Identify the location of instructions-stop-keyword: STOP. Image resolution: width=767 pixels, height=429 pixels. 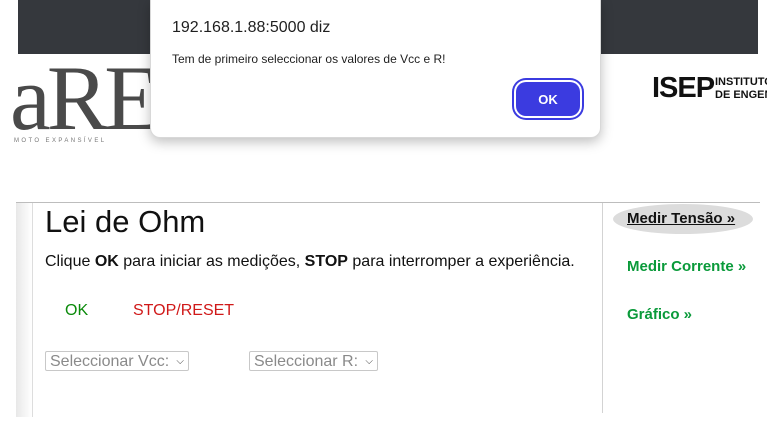
(326, 261).